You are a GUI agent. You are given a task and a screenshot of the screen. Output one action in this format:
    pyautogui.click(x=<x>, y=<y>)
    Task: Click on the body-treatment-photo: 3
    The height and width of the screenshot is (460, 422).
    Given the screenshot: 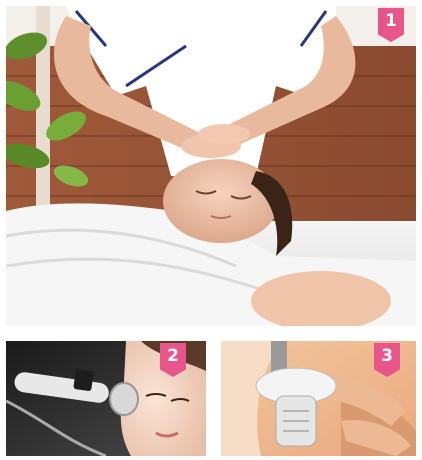 What is the action you would take?
    pyautogui.click(x=318, y=398)
    